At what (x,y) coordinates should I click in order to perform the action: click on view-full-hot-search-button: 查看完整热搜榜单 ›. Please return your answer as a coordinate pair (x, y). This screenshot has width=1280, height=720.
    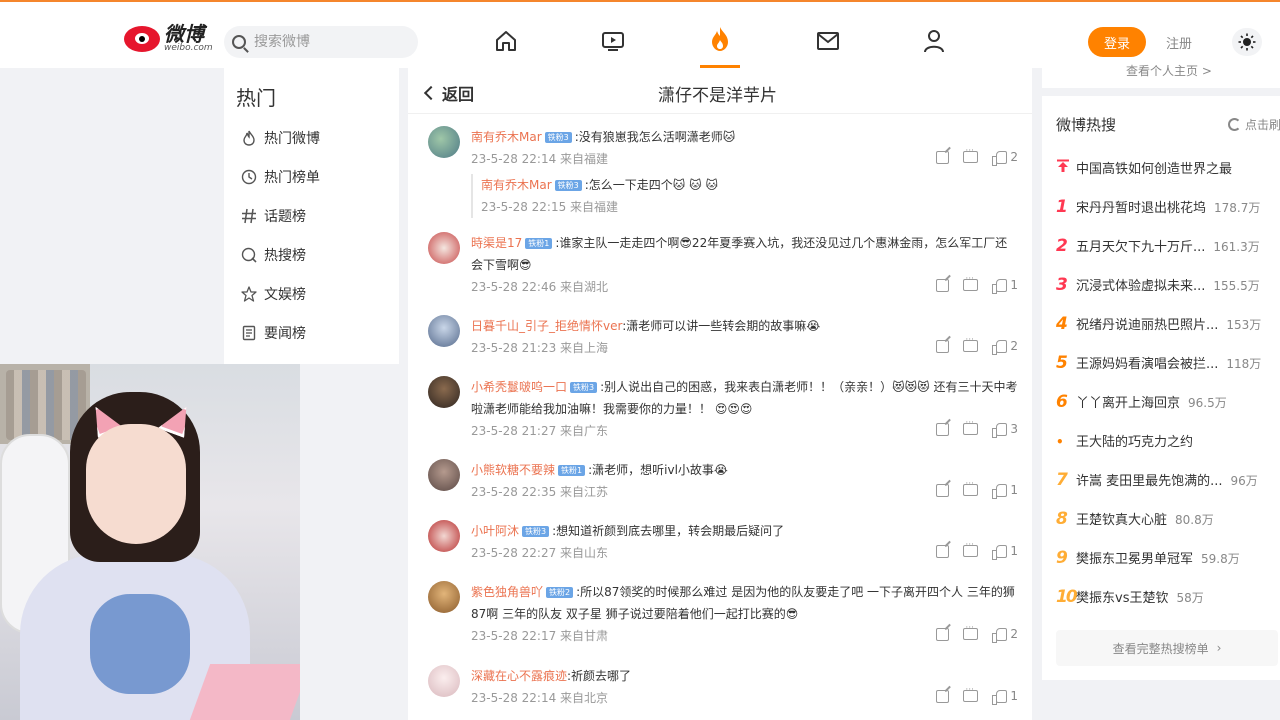
    Looking at the image, I should click on (1167, 648).